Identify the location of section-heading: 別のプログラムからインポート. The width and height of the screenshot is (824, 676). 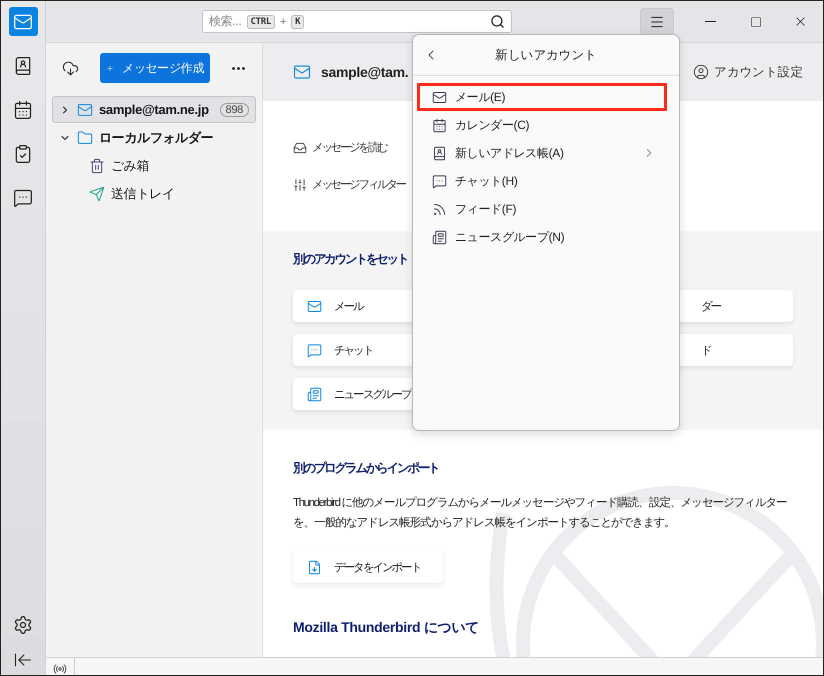
(366, 468).